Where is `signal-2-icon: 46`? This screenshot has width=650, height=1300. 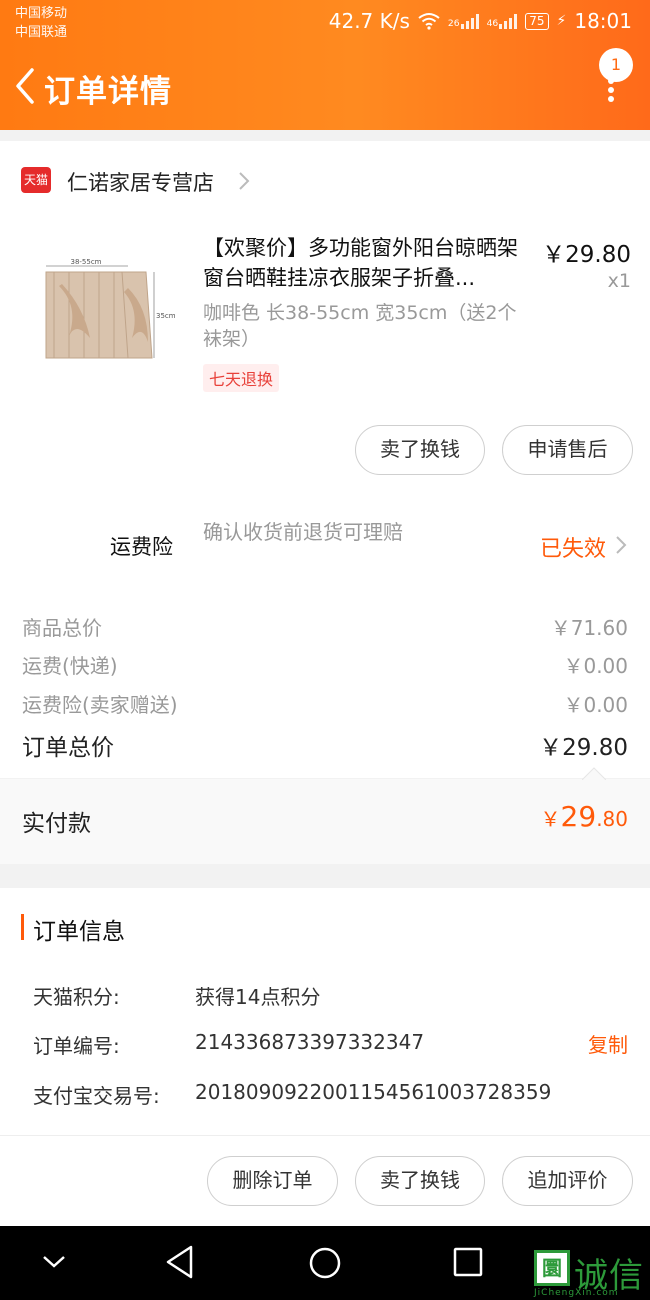
signal-2-icon: 46 is located at coordinates (502, 21).